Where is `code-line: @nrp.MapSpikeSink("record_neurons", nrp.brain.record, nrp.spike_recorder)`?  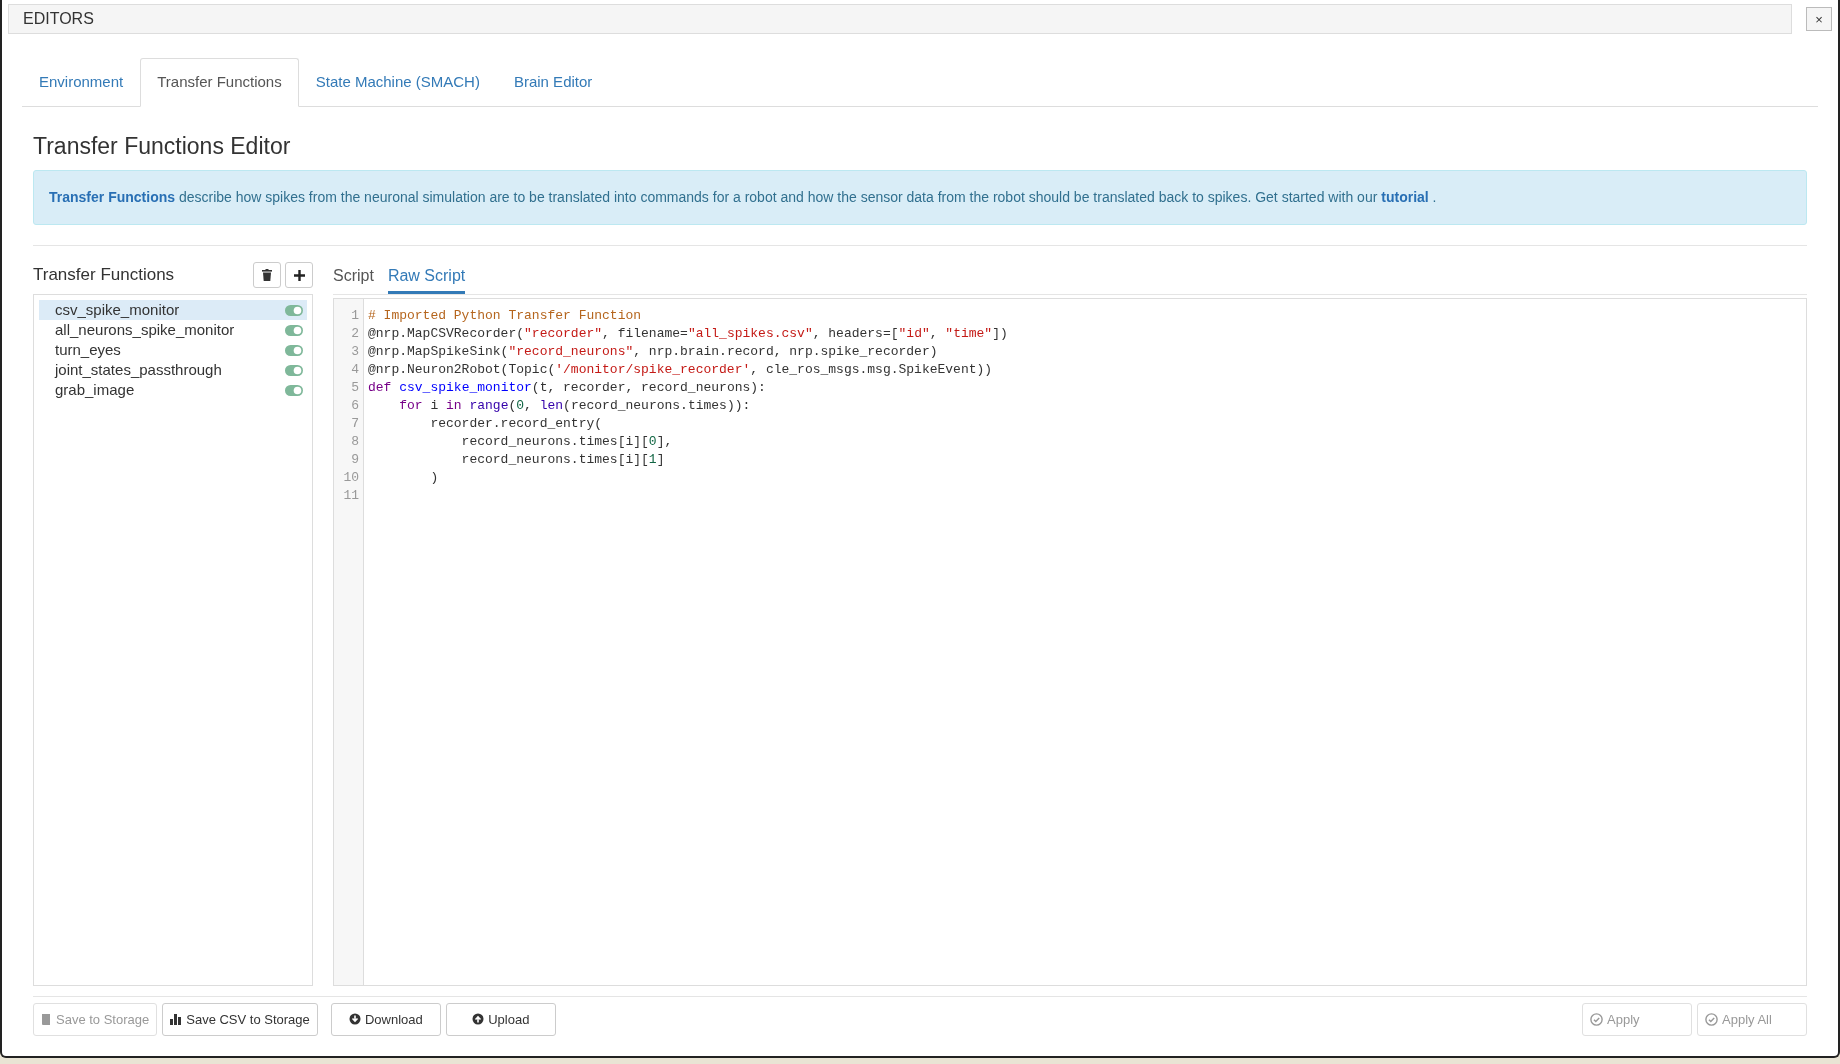 code-line: @nrp.MapSpikeSink("record_neurons", nrp.brain.record, nrp.spike_recorder) is located at coordinates (653, 352).